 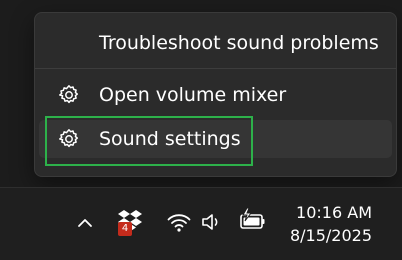 What do you see at coordinates (125, 229) in the screenshot?
I see `dropbox-notification-badge: 4` at bounding box center [125, 229].